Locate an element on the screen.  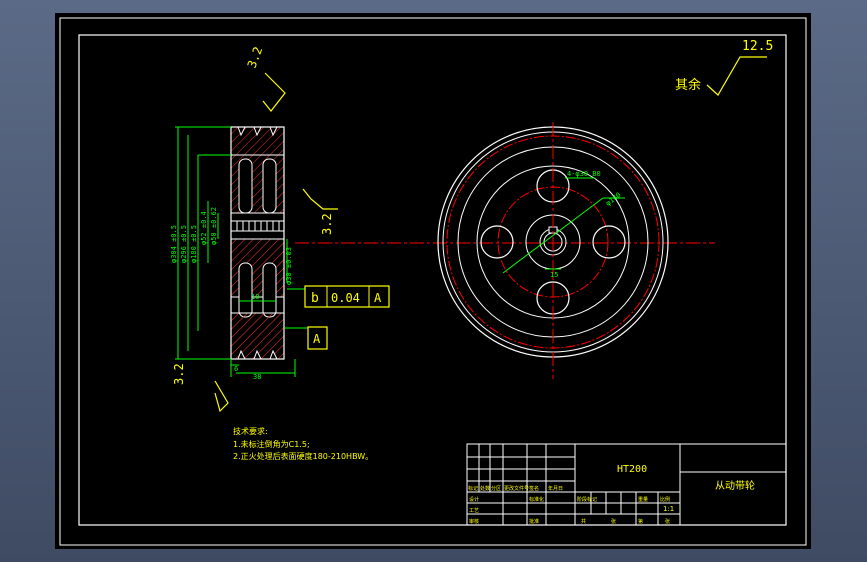
tb-scale: 1:1 is located at coordinates (668, 509).